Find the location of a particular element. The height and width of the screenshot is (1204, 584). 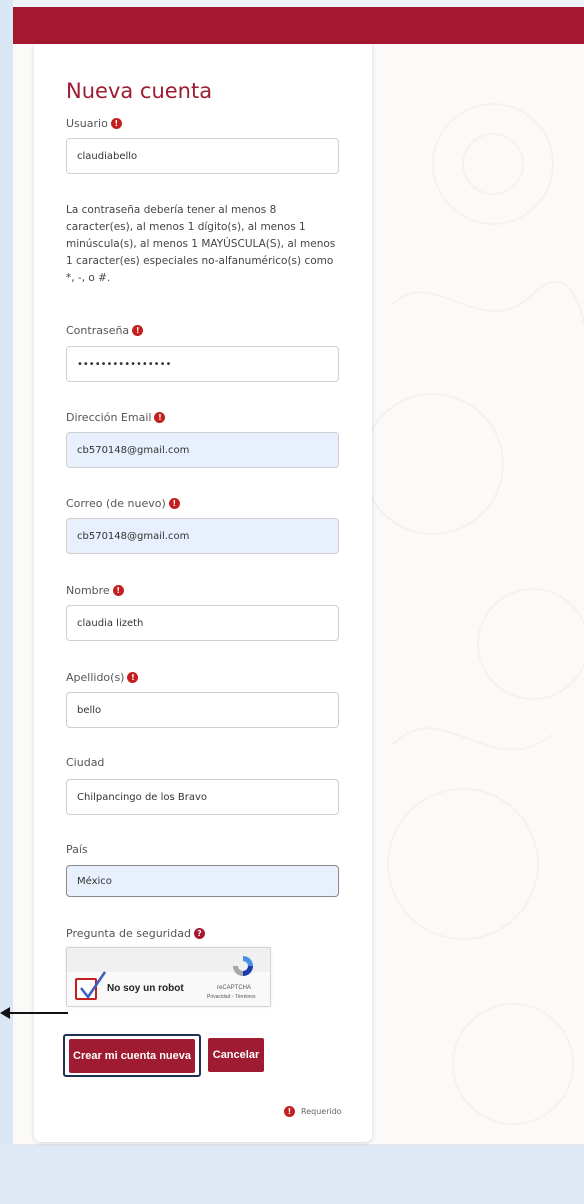

security-question-label: Pregunta de seguridad ? is located at coordinates (135, 933).